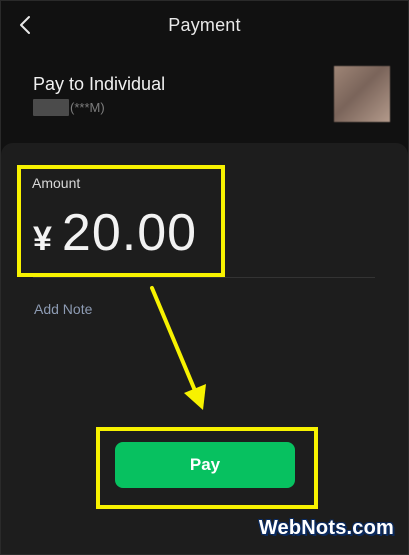 Image resolution: width=409 pixels, height=555 pixels. I want to click on payee-masked-id: (***M), so click(87, 107).